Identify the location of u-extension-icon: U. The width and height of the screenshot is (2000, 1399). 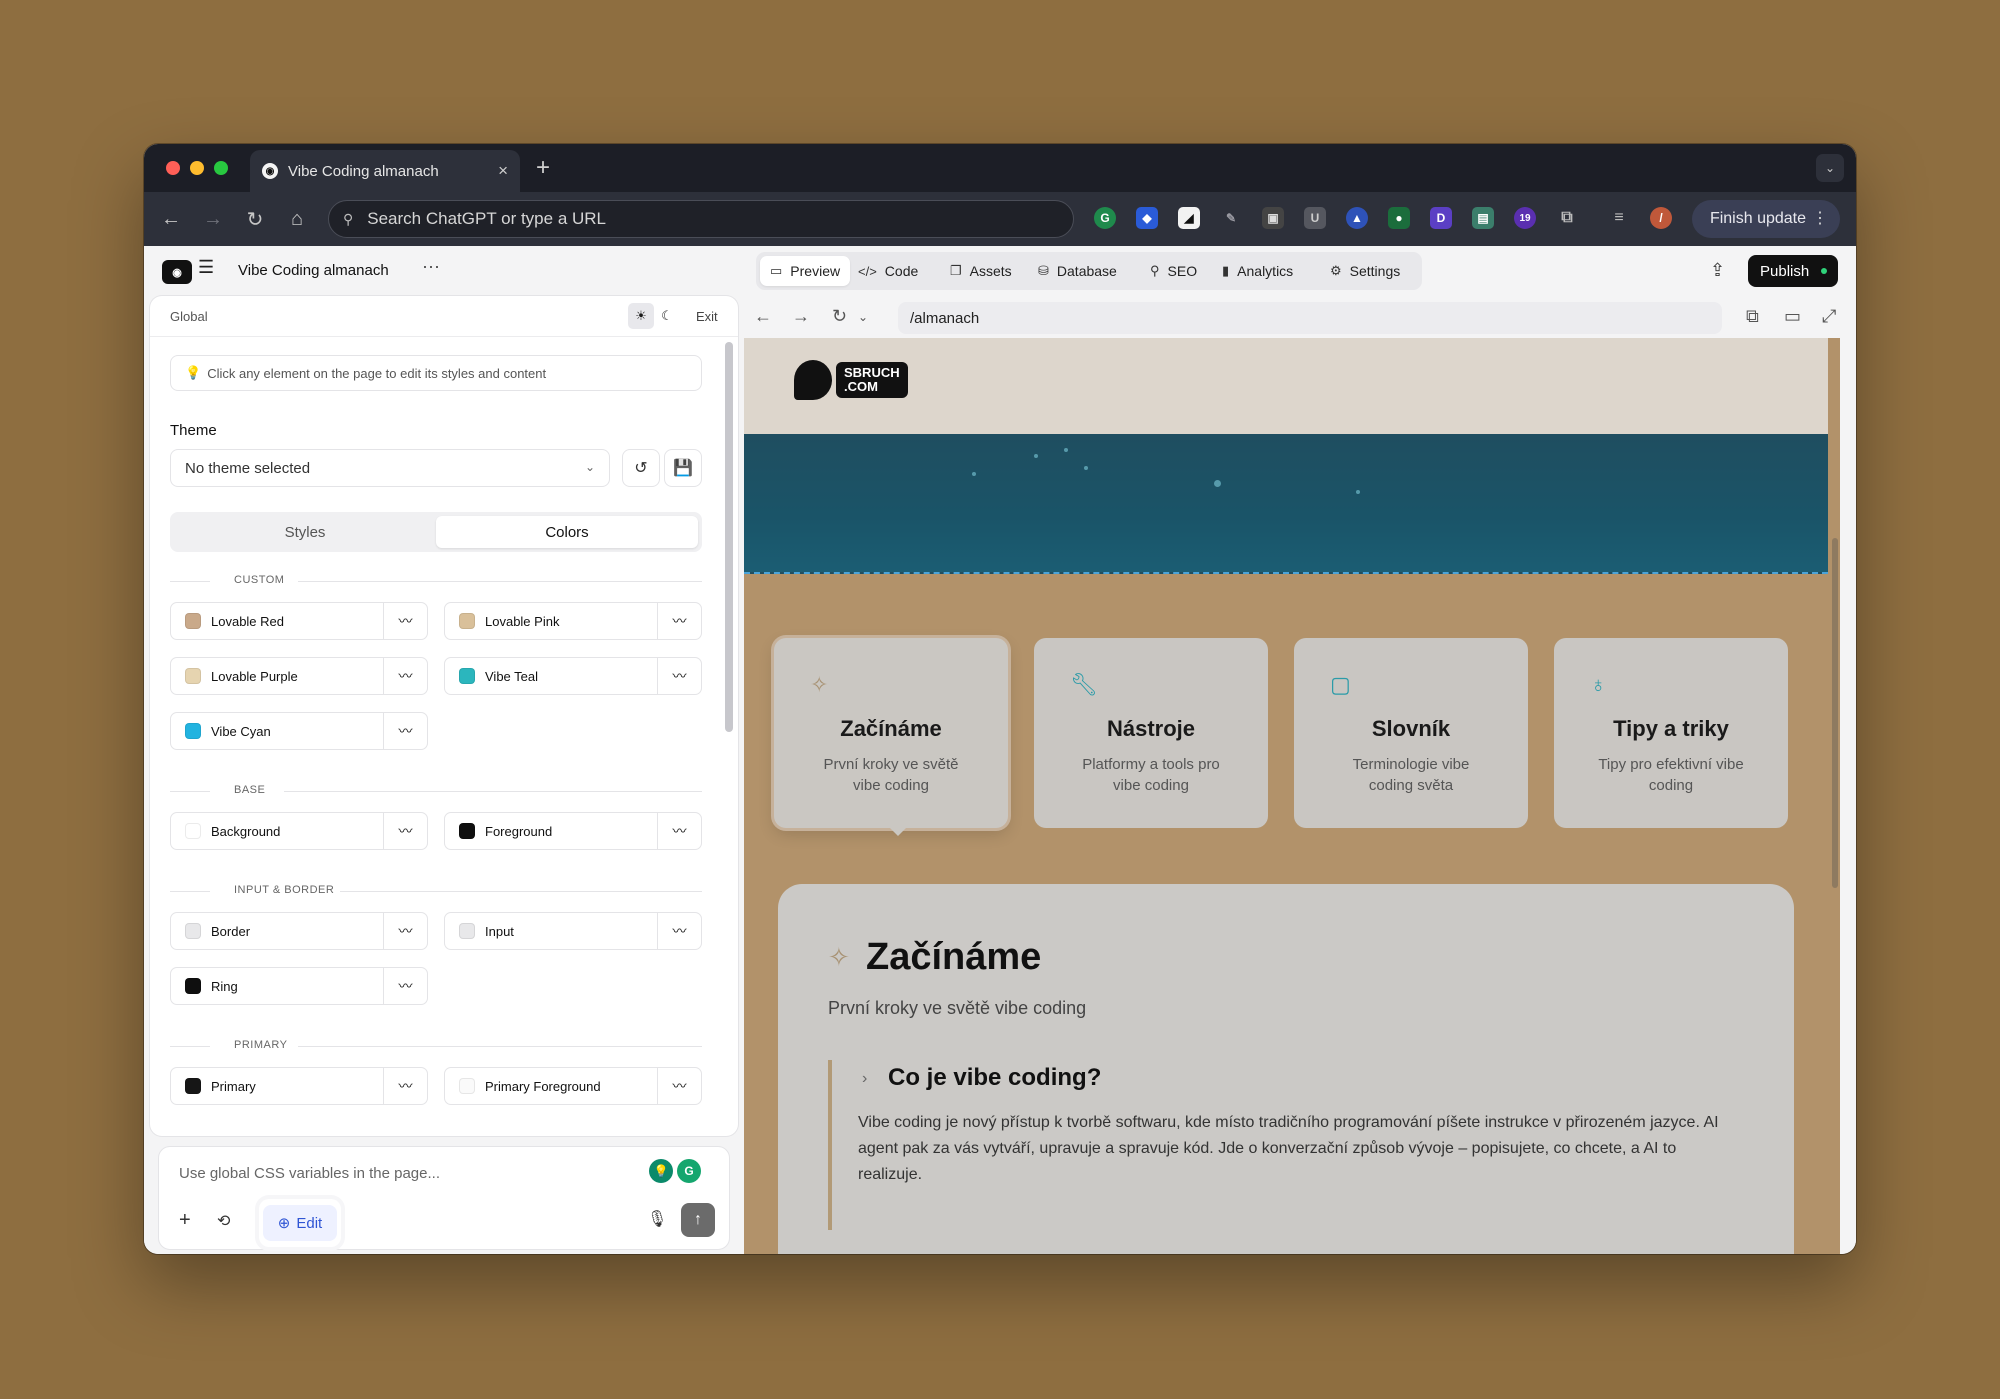
(1315, 218).